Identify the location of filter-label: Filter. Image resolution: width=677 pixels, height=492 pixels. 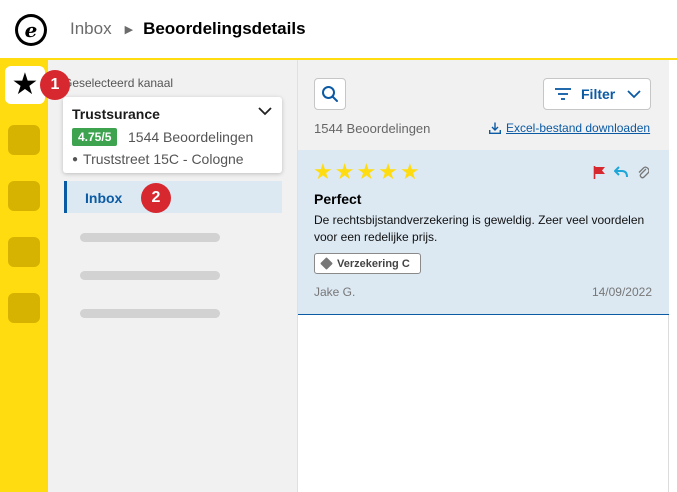
(598, 94).